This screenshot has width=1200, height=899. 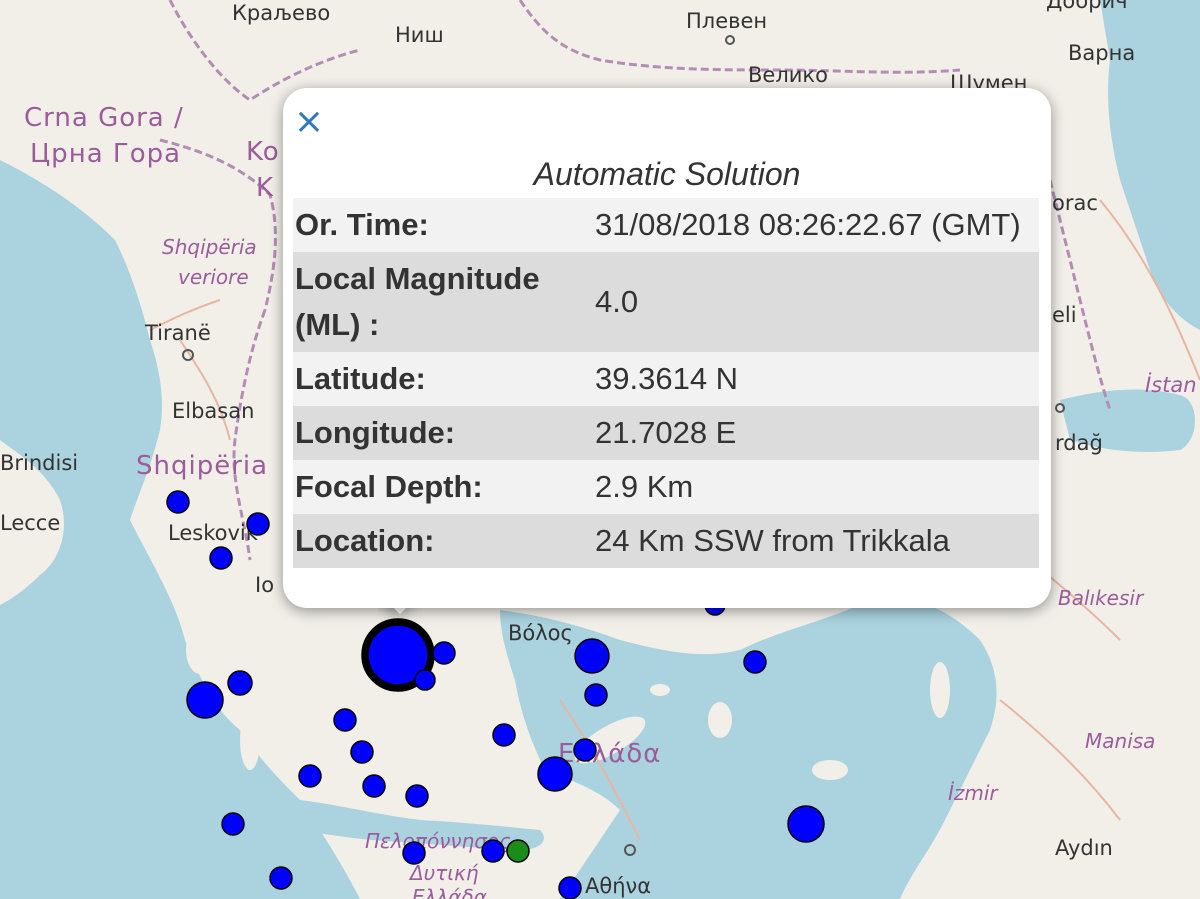 I want to click on city-label: Плевен, so click(x=726, y=21).